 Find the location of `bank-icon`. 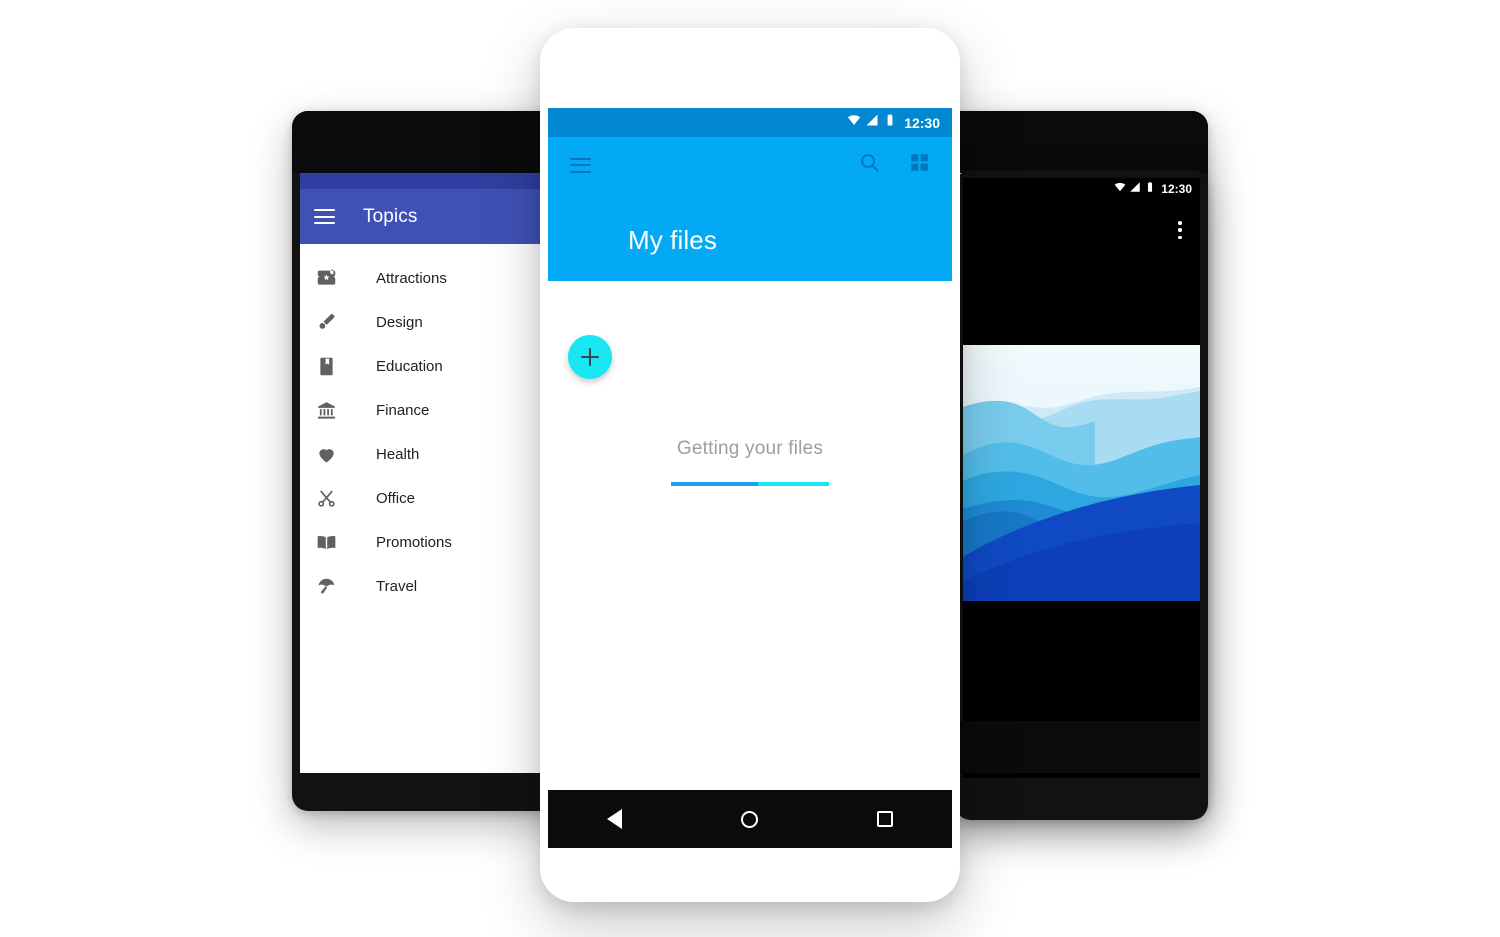

bank-icon is located at coordinates (326, 410).